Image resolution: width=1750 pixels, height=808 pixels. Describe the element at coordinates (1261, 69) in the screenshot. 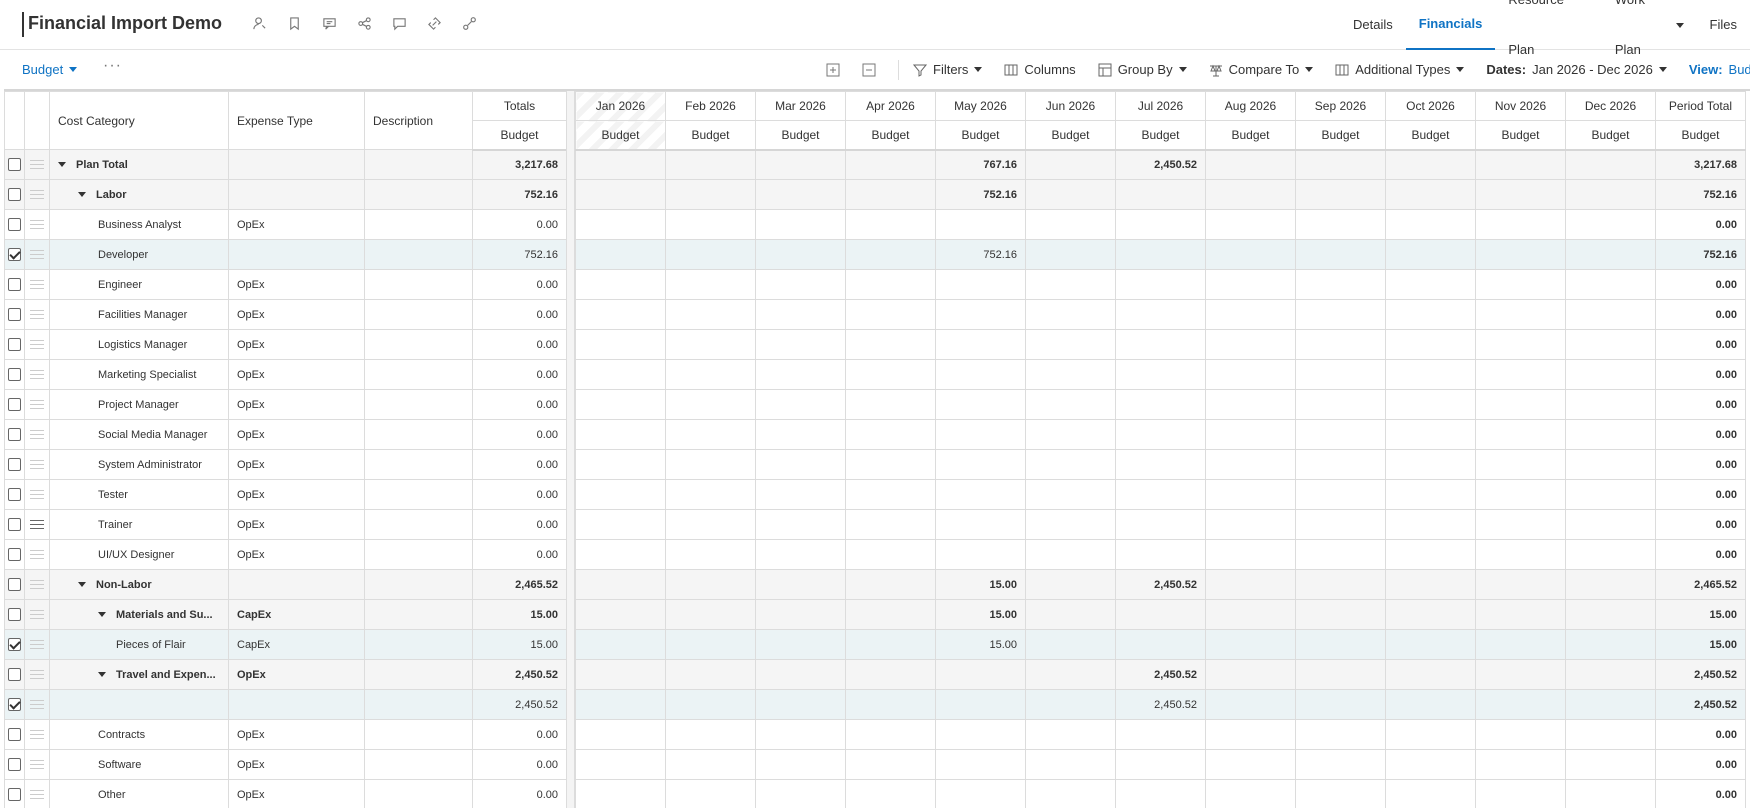

I see `compare-to-button: Compare To` at that location.